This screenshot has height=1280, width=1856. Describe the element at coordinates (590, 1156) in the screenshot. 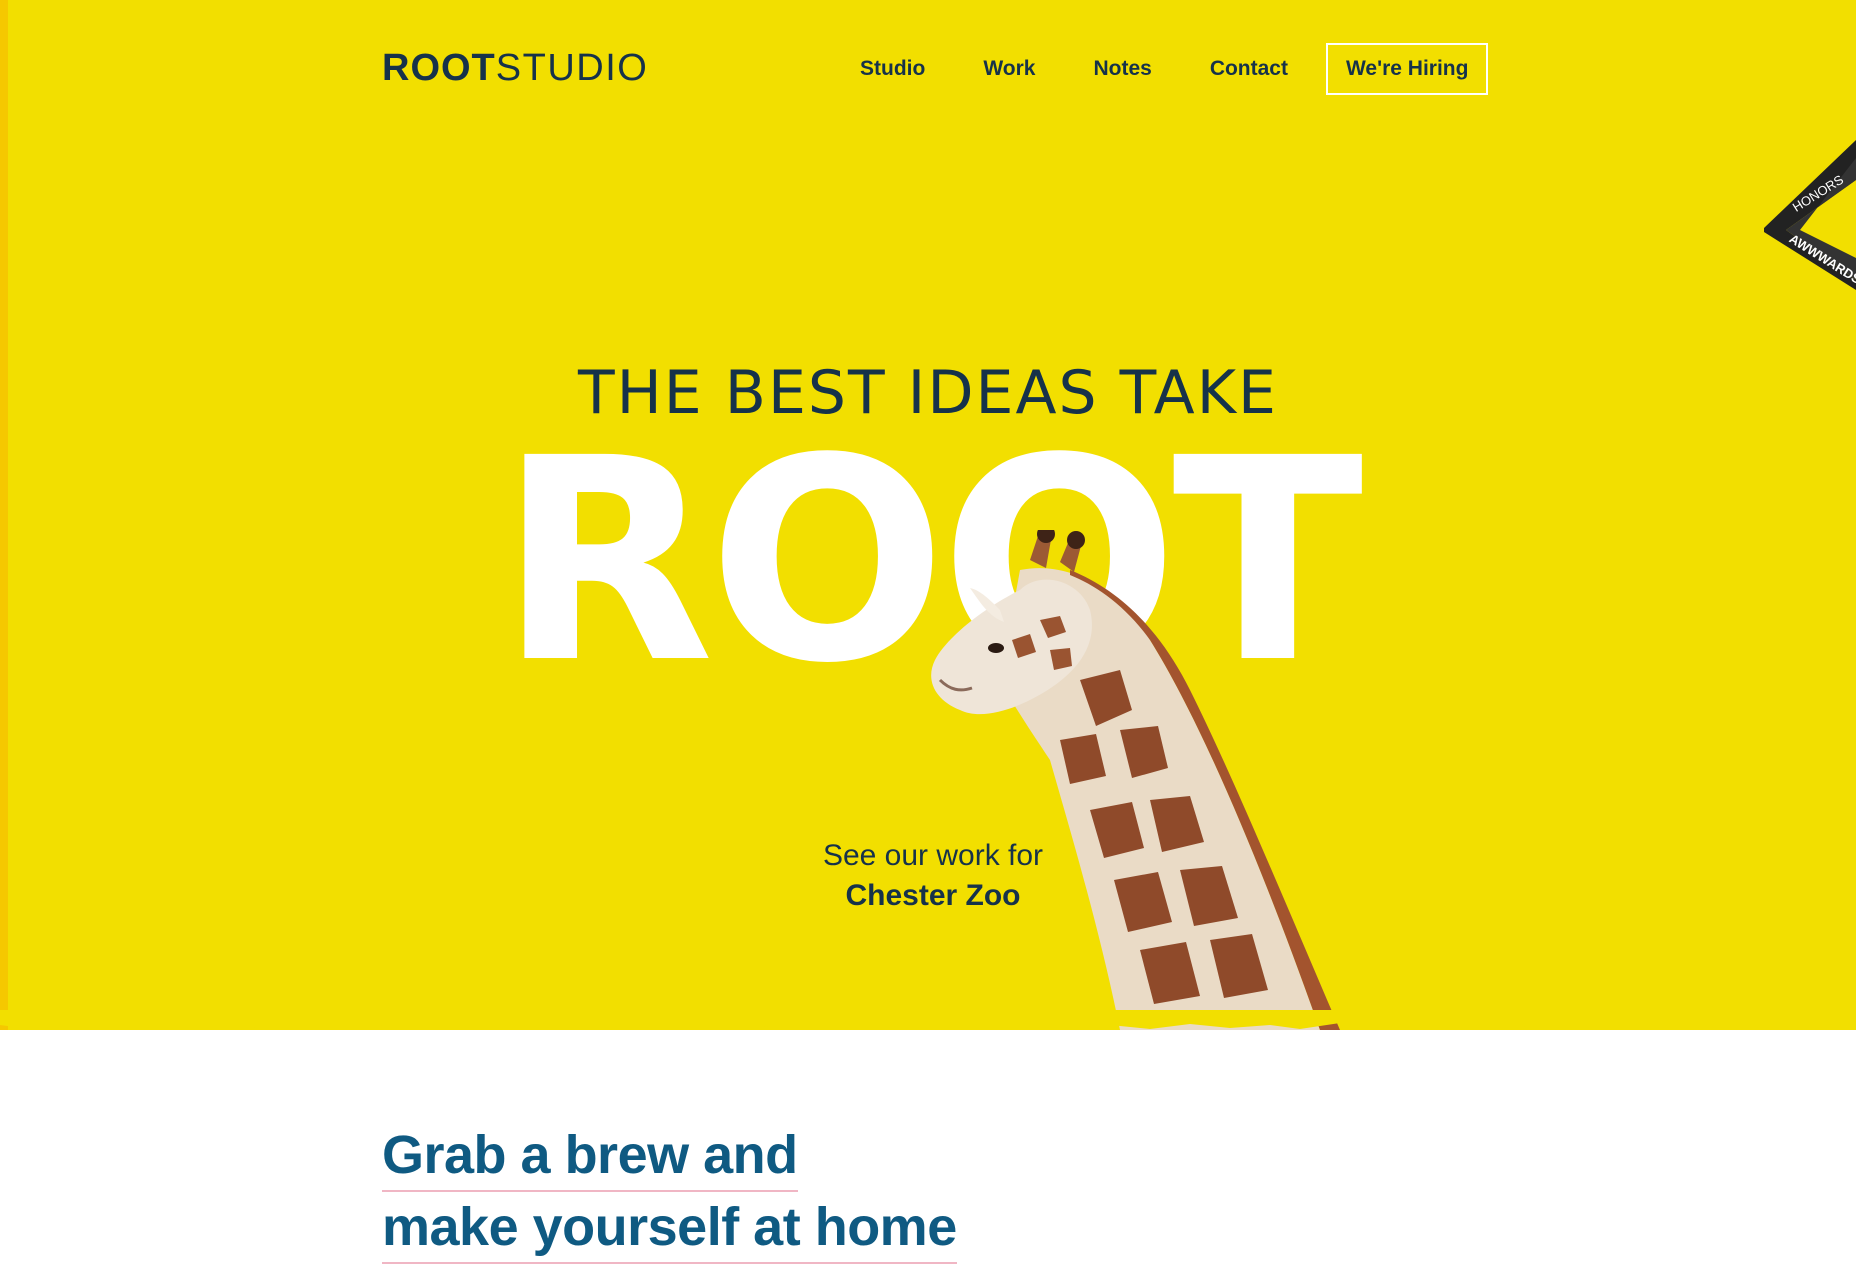

I see `welcome-line-1: Grab a brew and` at that location.